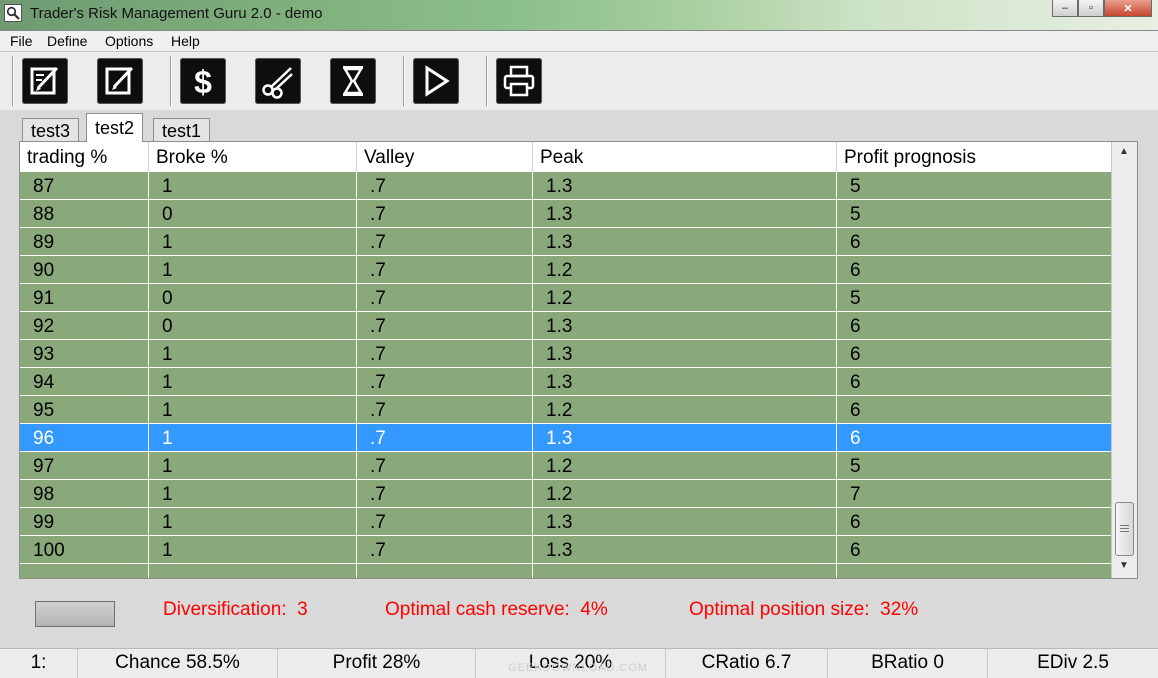  I want to click on table-row: 91 0.7 1.2 5, so click(566, 298).